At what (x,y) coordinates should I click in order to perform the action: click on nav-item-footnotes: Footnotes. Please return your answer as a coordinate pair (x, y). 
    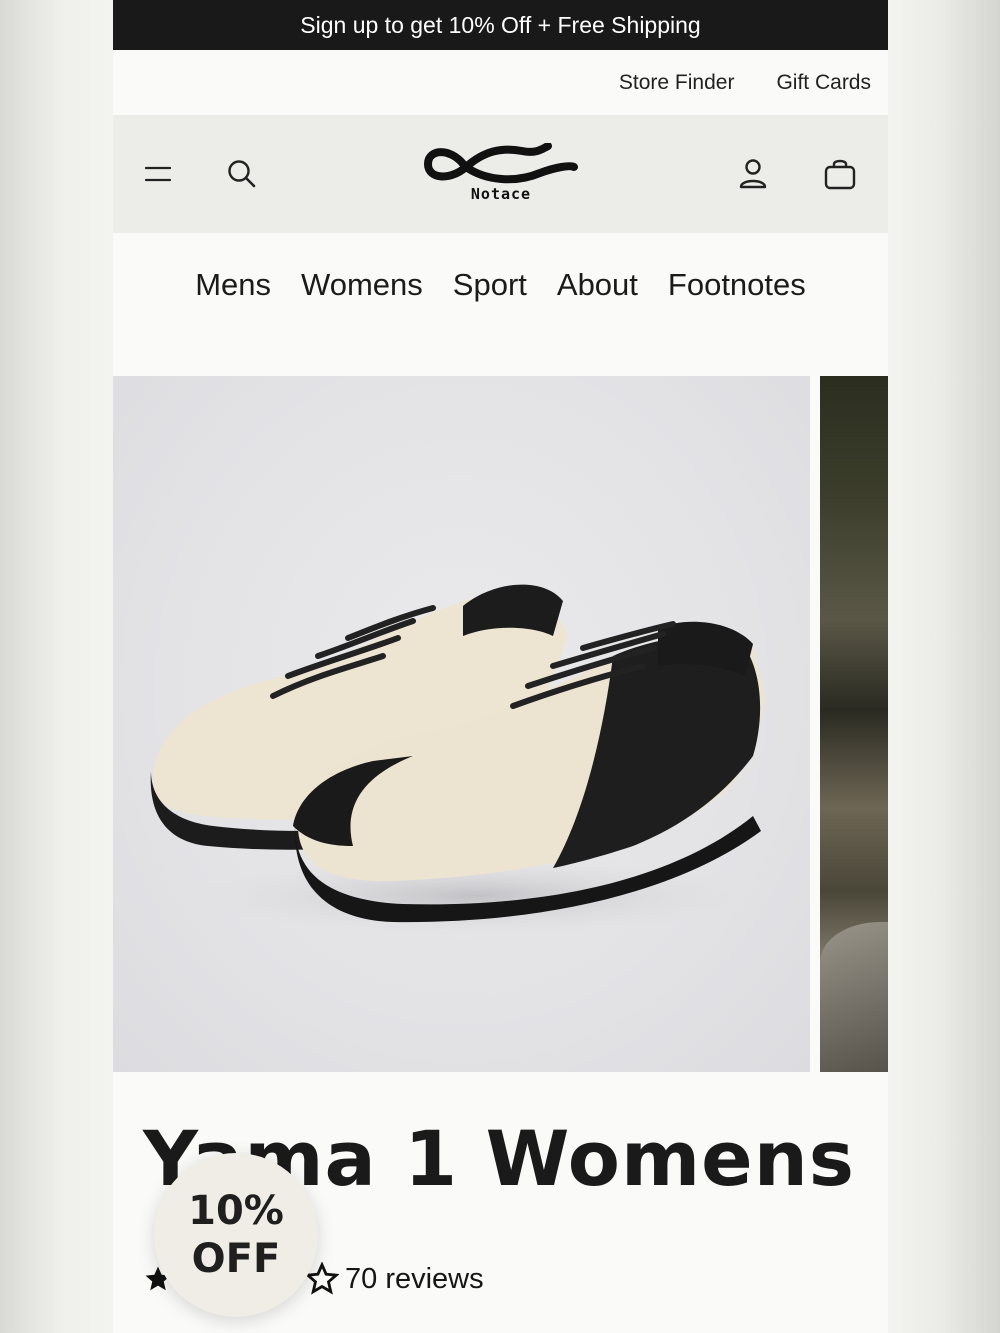
    Looking at the image, I should click on (737, 285).